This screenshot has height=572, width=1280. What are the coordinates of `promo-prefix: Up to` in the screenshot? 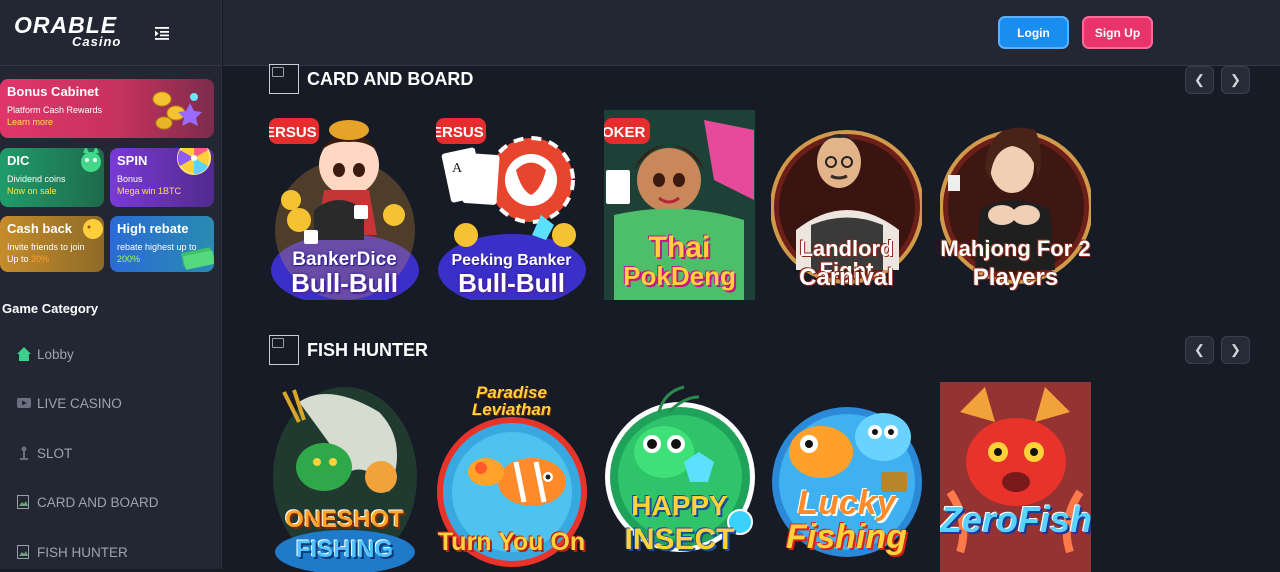 It's located at (19, 259).